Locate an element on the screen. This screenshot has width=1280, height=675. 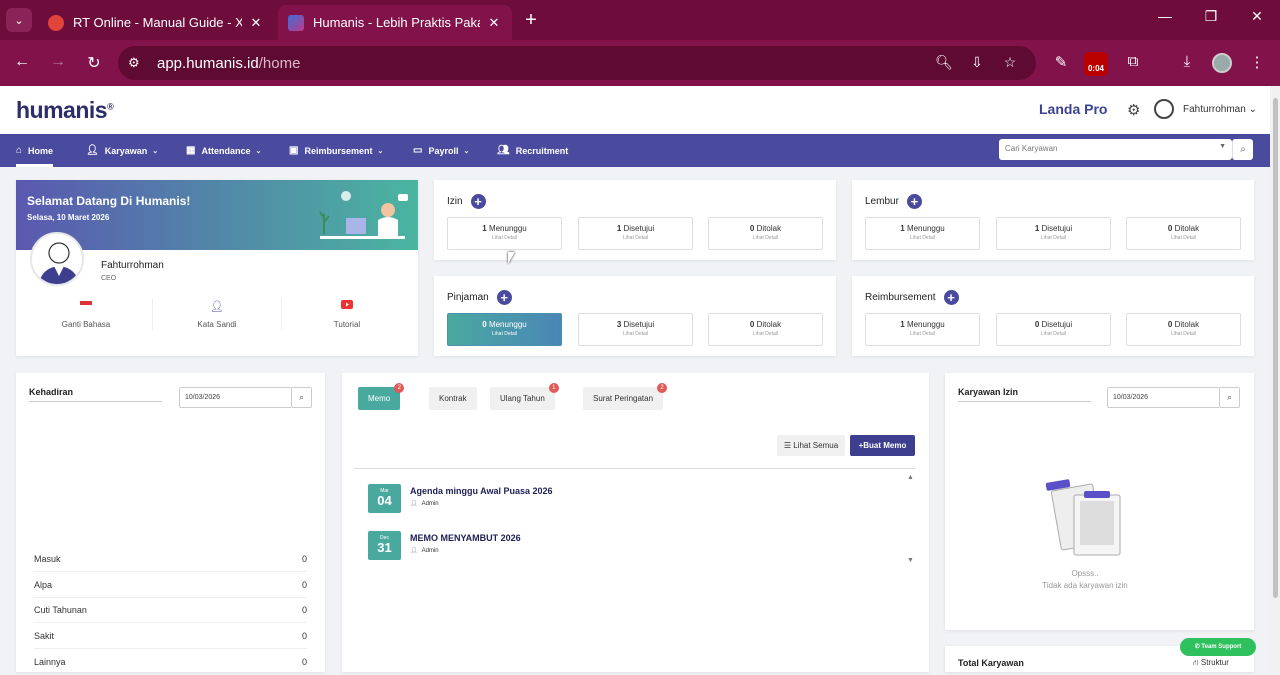
page-scrollbar is located at coordinates (1275, 379).